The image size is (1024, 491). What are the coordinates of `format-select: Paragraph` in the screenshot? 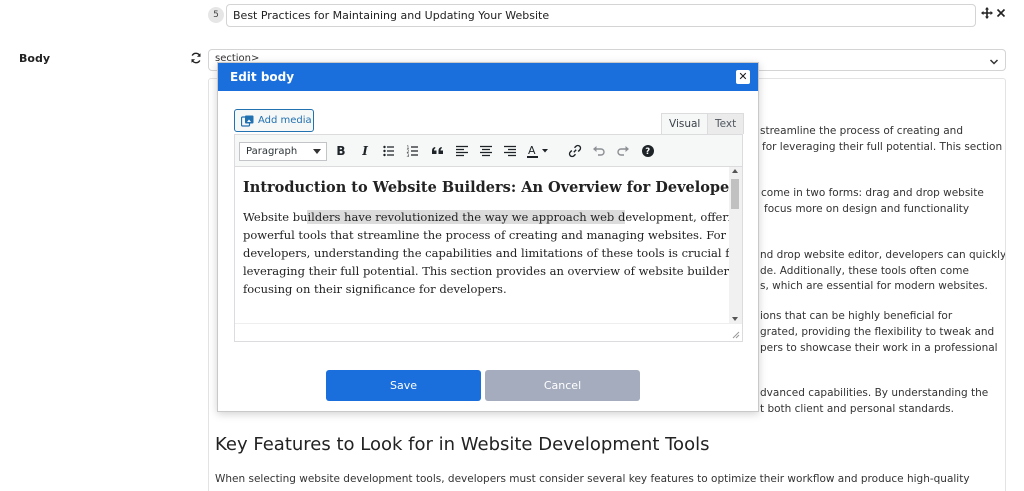 It's located at (283, 151).